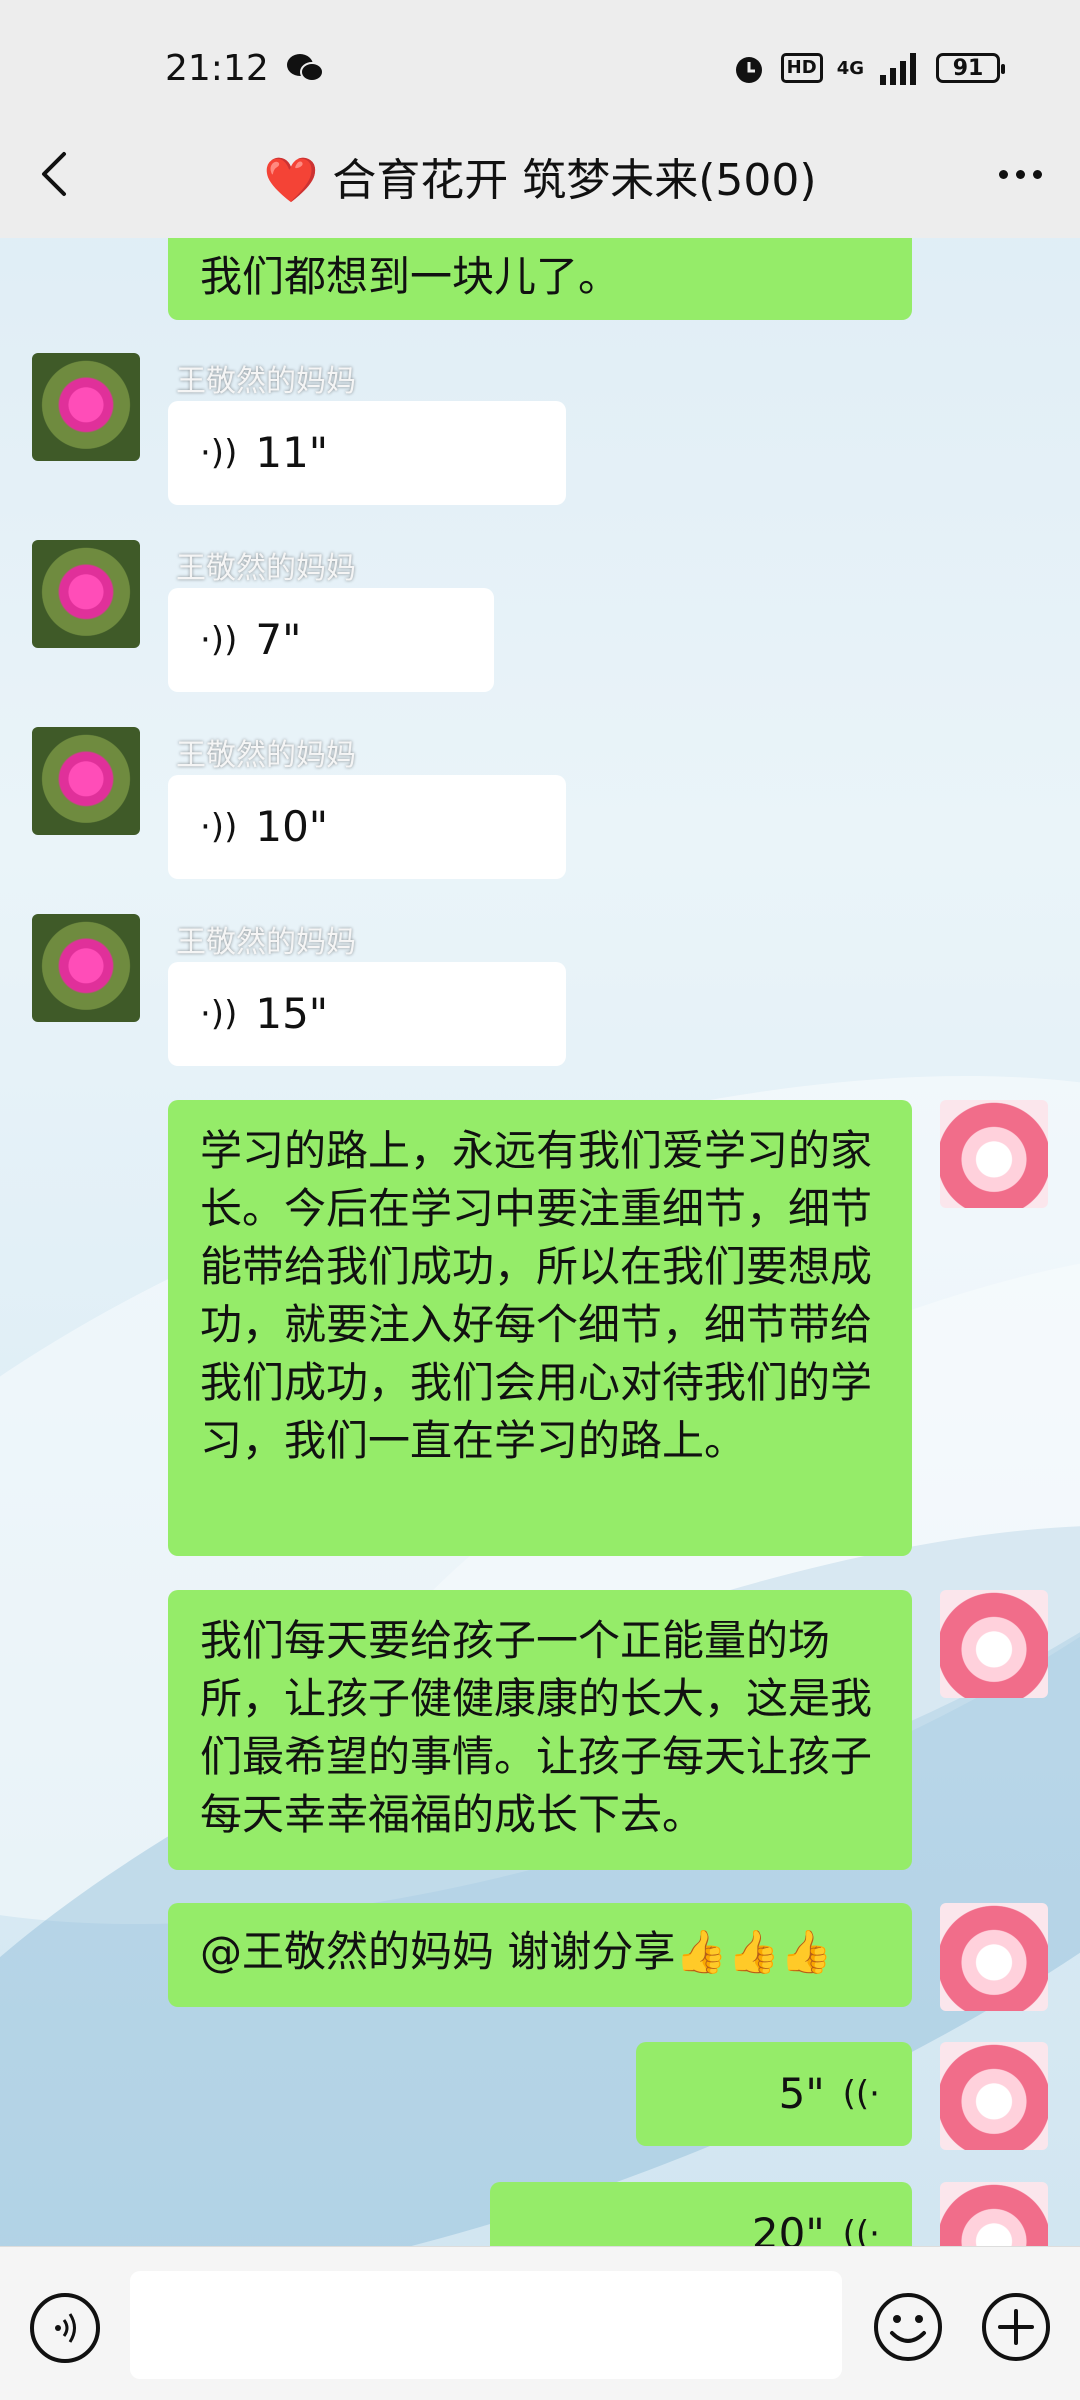 This screenshot has width=1080, height=2400. I want to click on voice-message-bubble: 5" ((·, so click(774, 2094).